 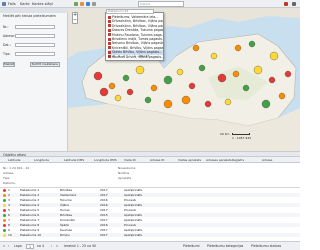 I want to click on first-page-icon: «, so click(x=4, y=246).